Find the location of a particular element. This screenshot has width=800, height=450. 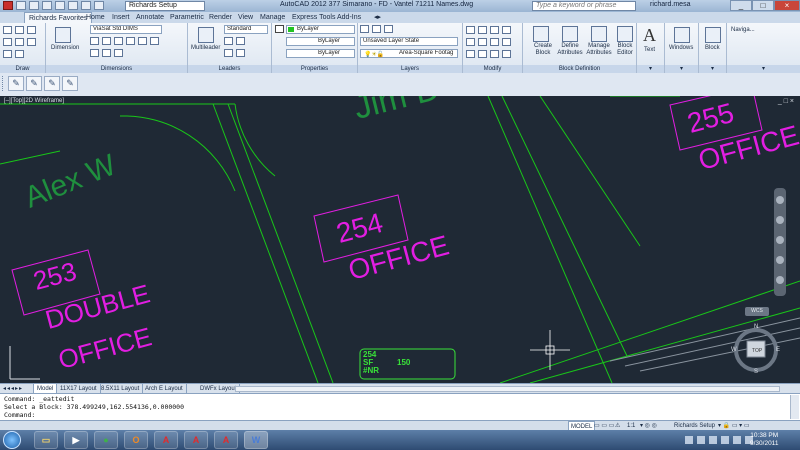

attribute-display-icon: ✎ is located at coordinates (34, 83).